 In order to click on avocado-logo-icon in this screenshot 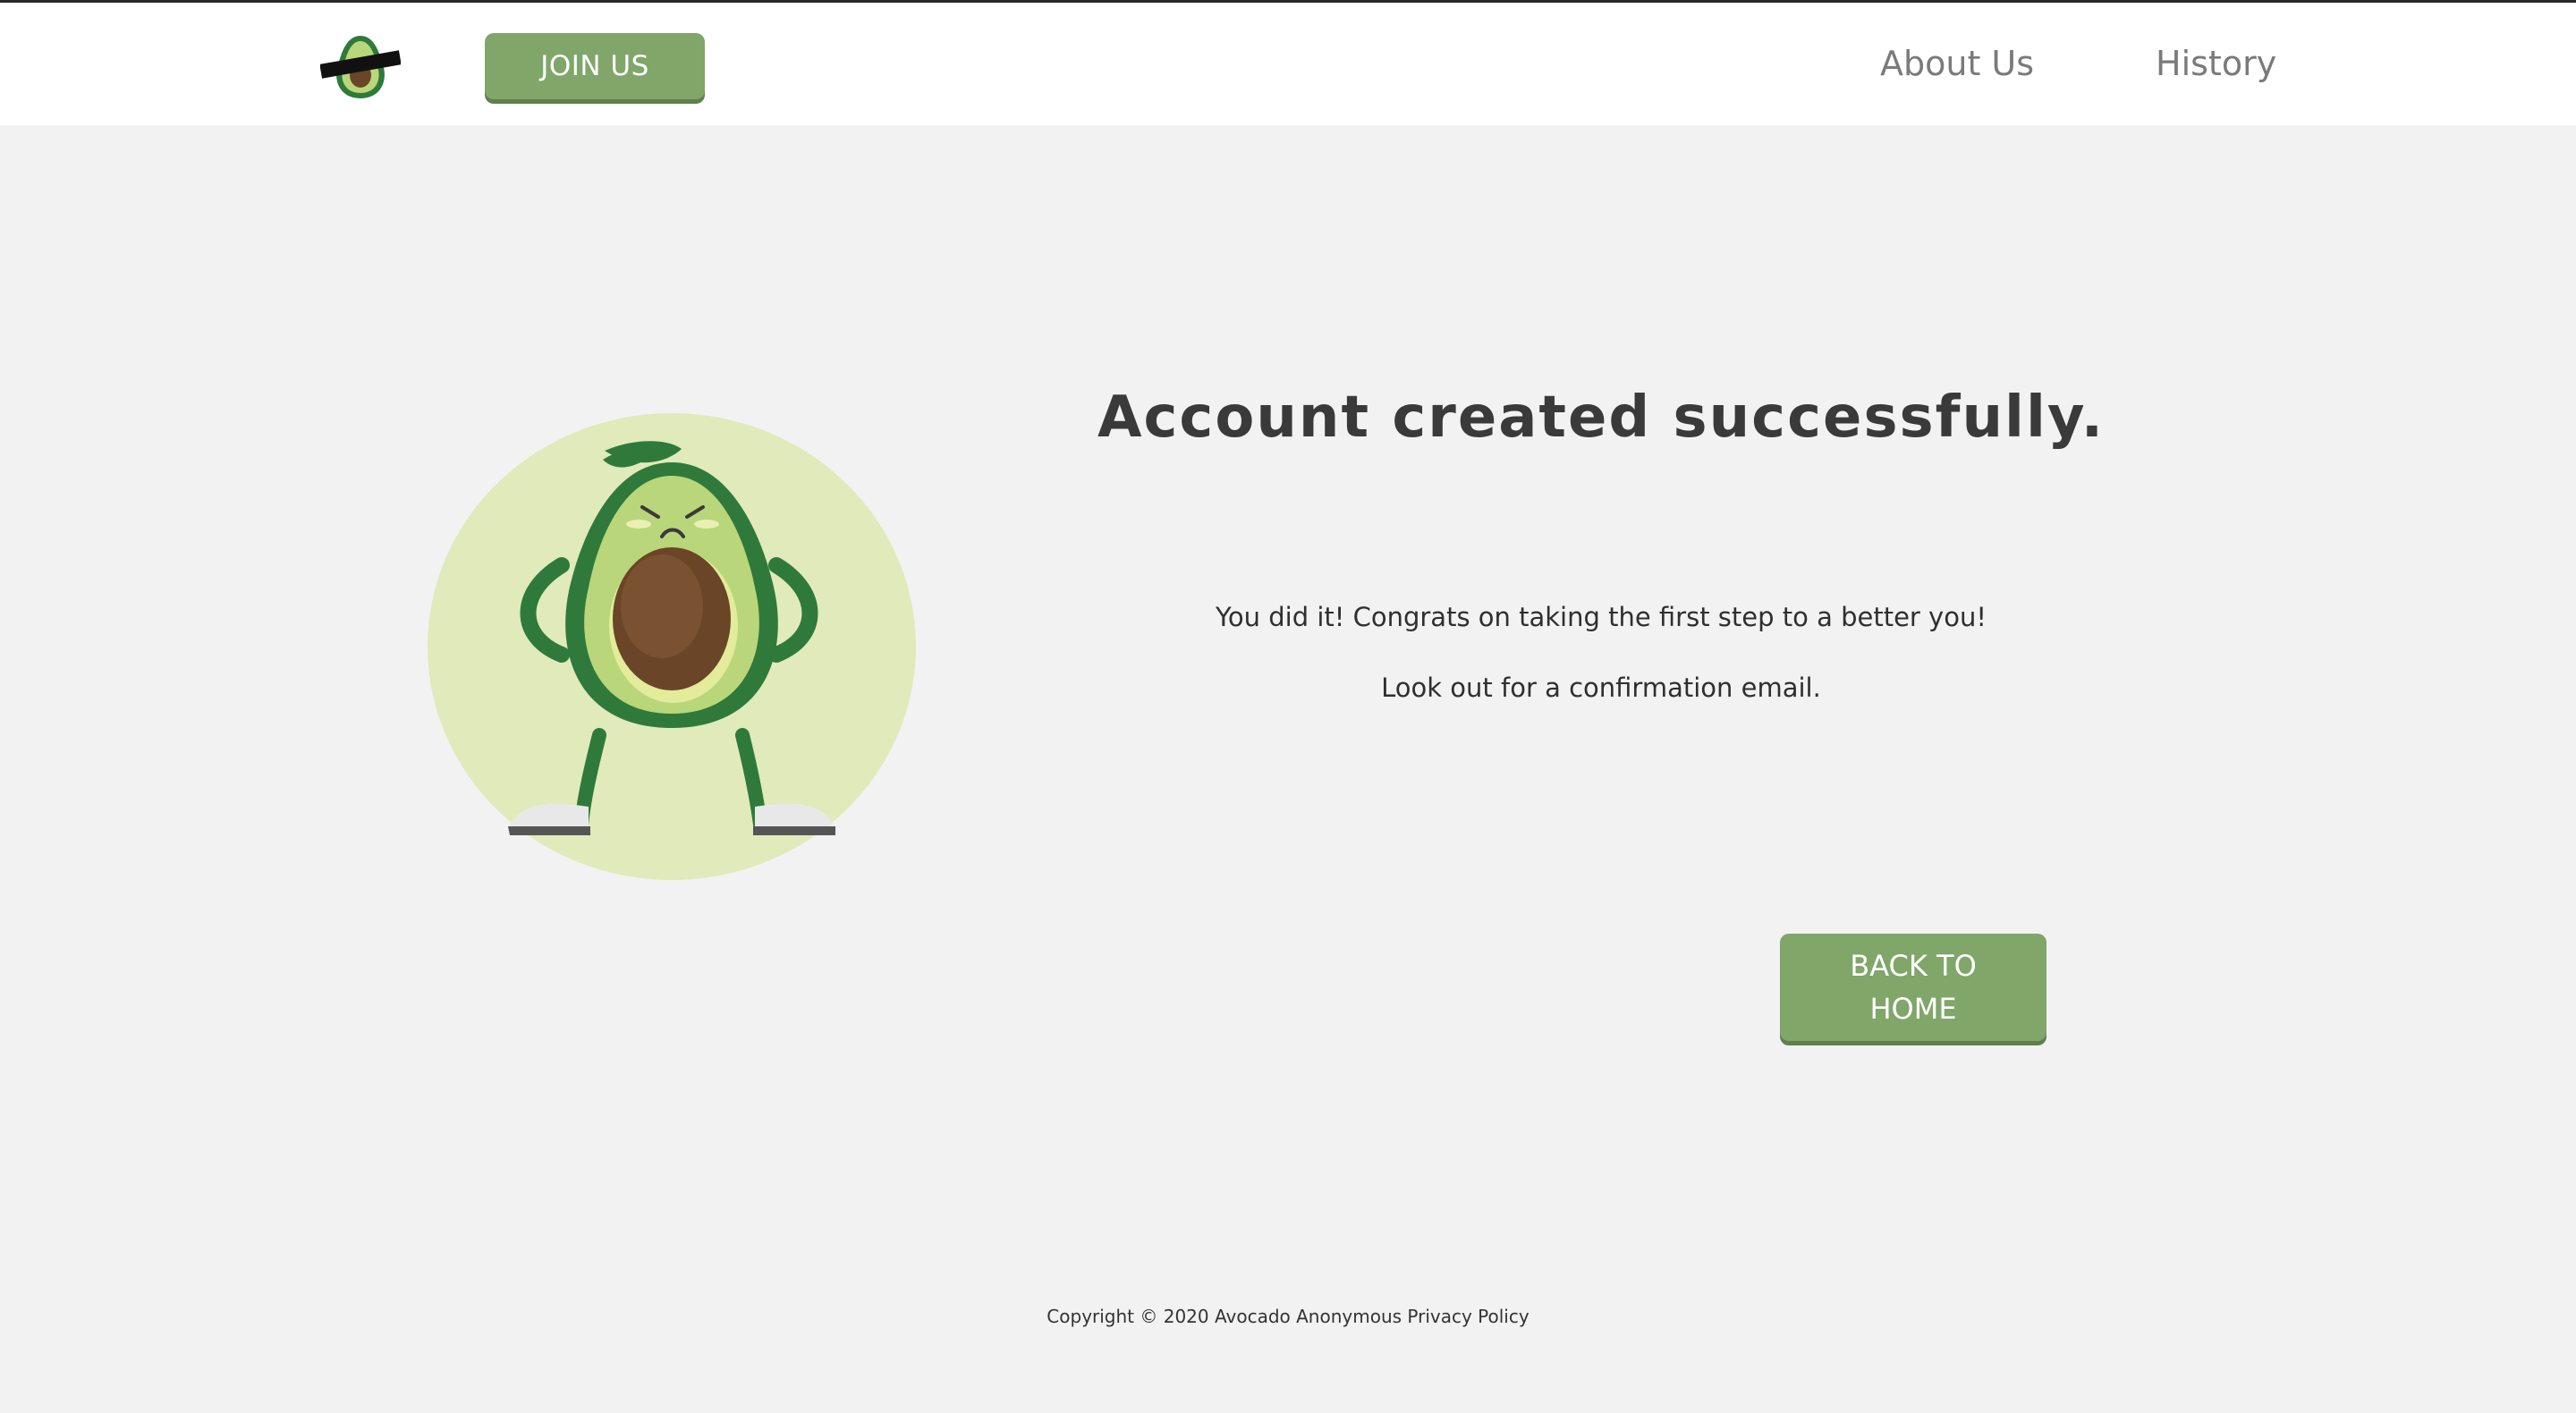, I will do `click(360, 66)`.